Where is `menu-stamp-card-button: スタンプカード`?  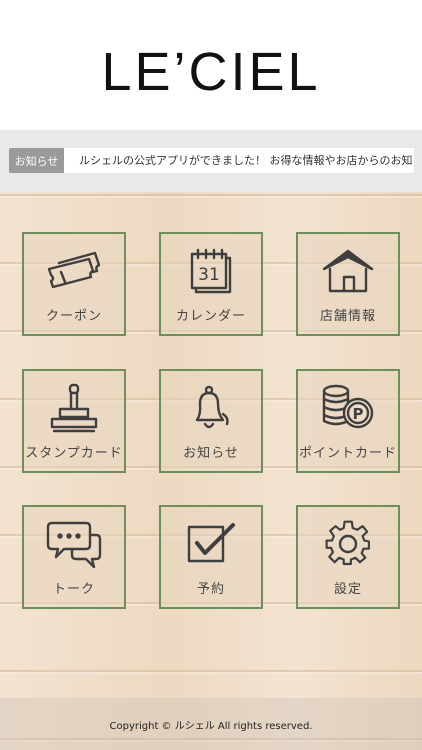
menu-stamp-card-button: スタンプカード is located at coordinates (74, 421).